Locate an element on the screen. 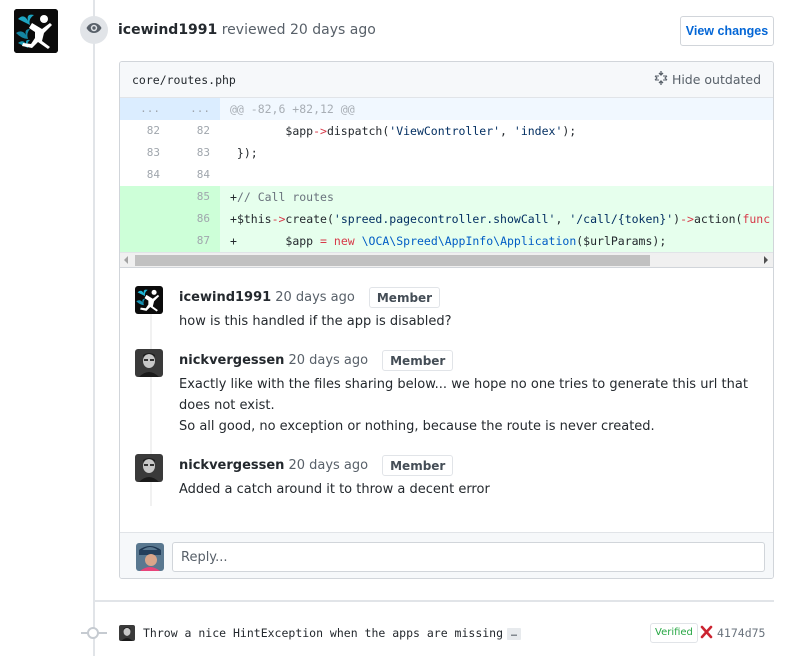  x-icon is located at coordinates (706, 632).